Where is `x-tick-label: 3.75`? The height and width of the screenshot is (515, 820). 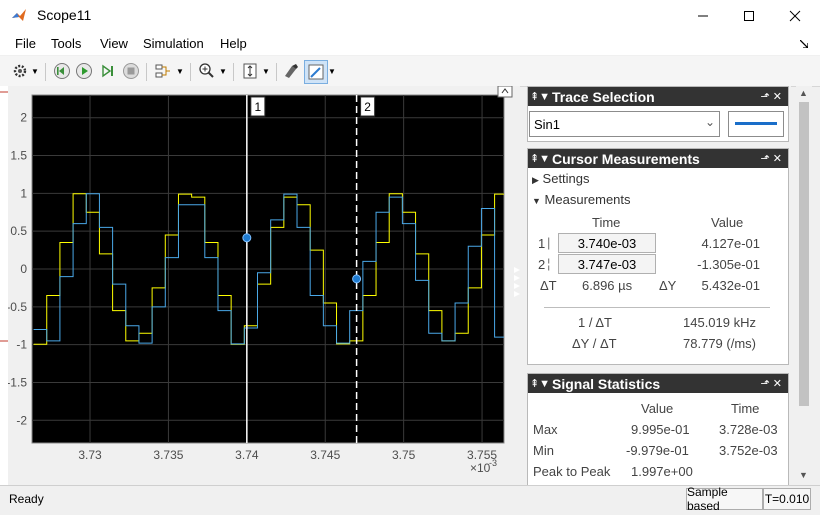
x-tick-label: 3.75 is located at coordinates (404, 455).